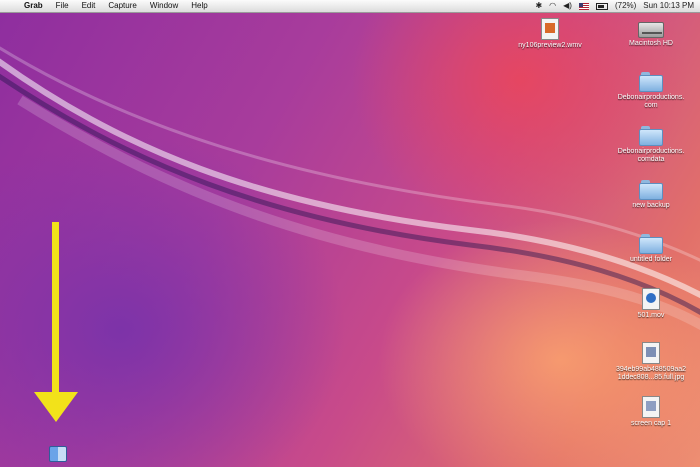  I want to click on desktop-item-screen-cap-1: screen cap 1, so click(651, 412).